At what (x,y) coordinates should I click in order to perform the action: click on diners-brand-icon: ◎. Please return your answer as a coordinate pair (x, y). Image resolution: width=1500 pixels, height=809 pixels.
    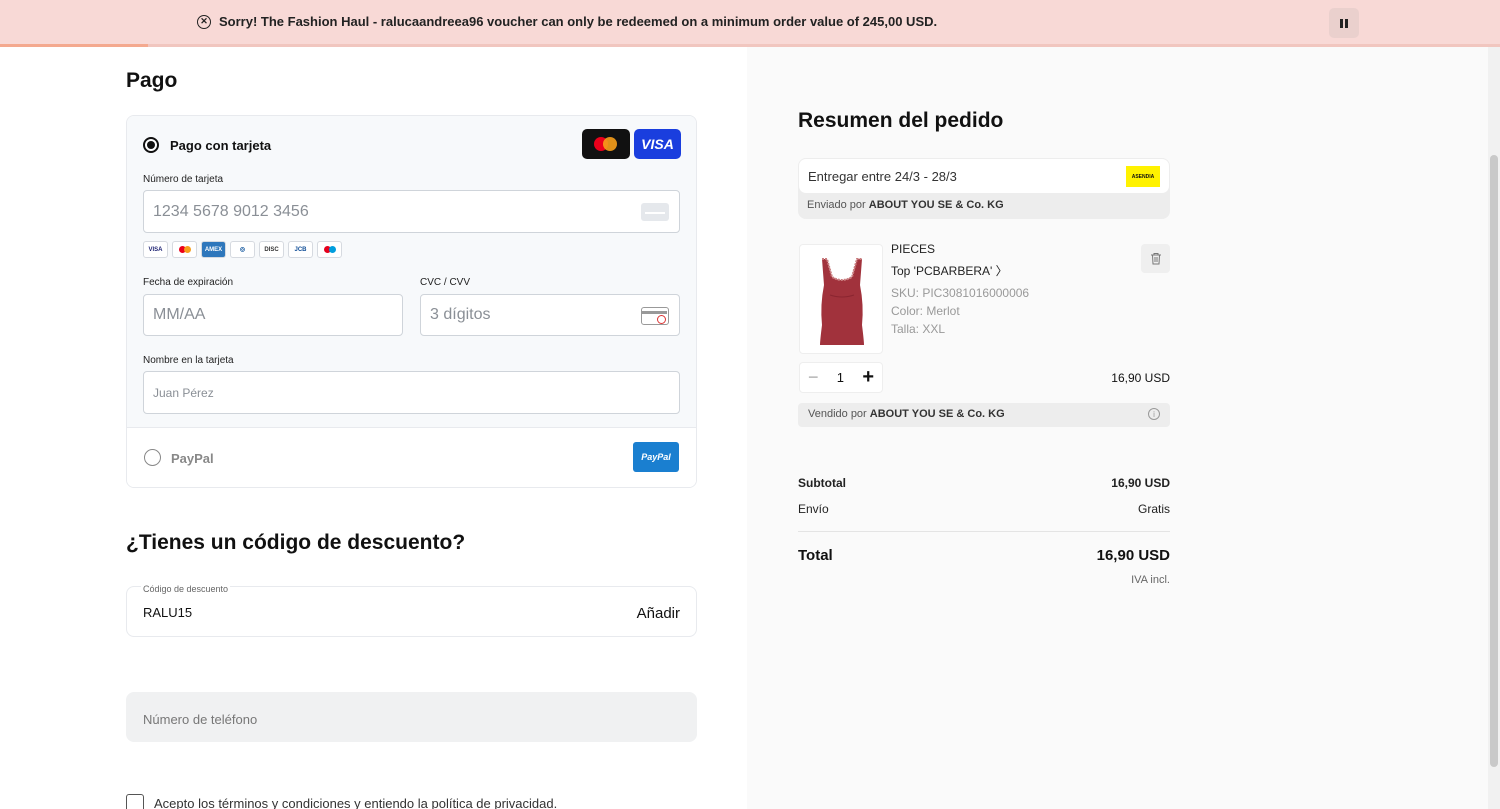
    Looking at the image, I should click on (242, 249).